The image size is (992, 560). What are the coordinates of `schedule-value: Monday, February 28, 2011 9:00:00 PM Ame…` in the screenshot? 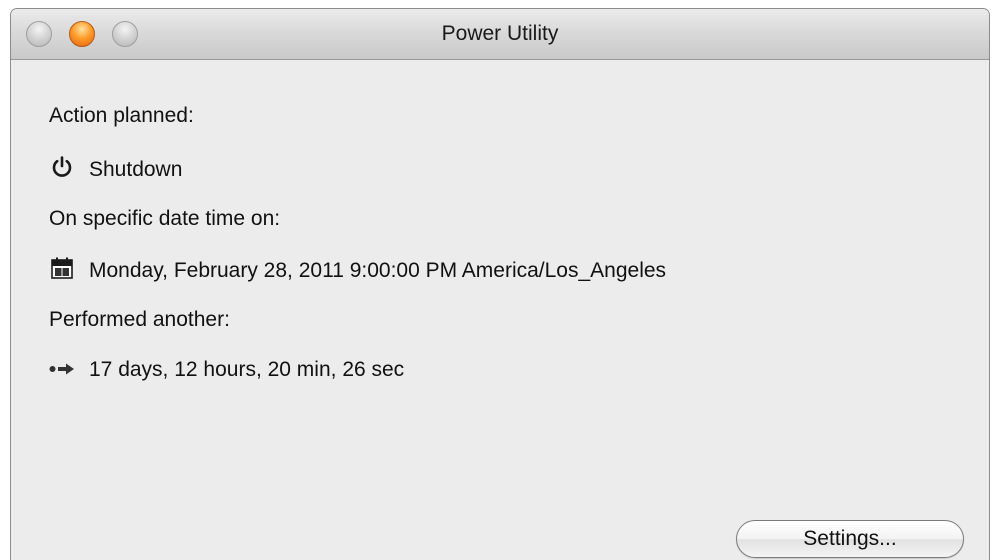 It's located at (378, 270).